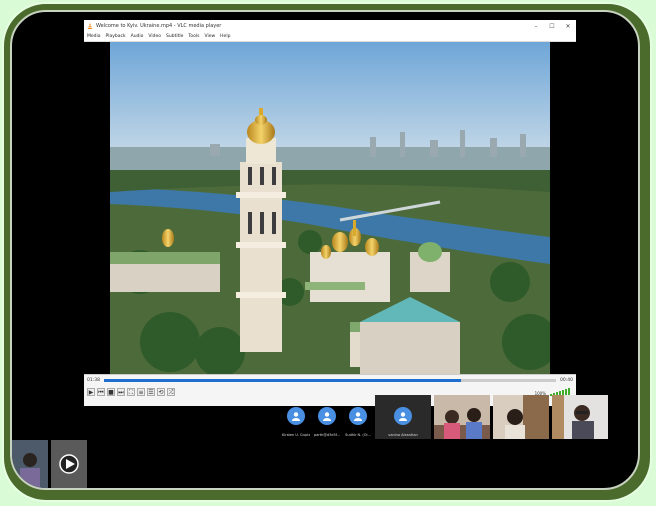  What do you see at coordinates (161, 392) in the screenshot?
I see `loop-icon: ⟲` at bounding box center [161, 392].